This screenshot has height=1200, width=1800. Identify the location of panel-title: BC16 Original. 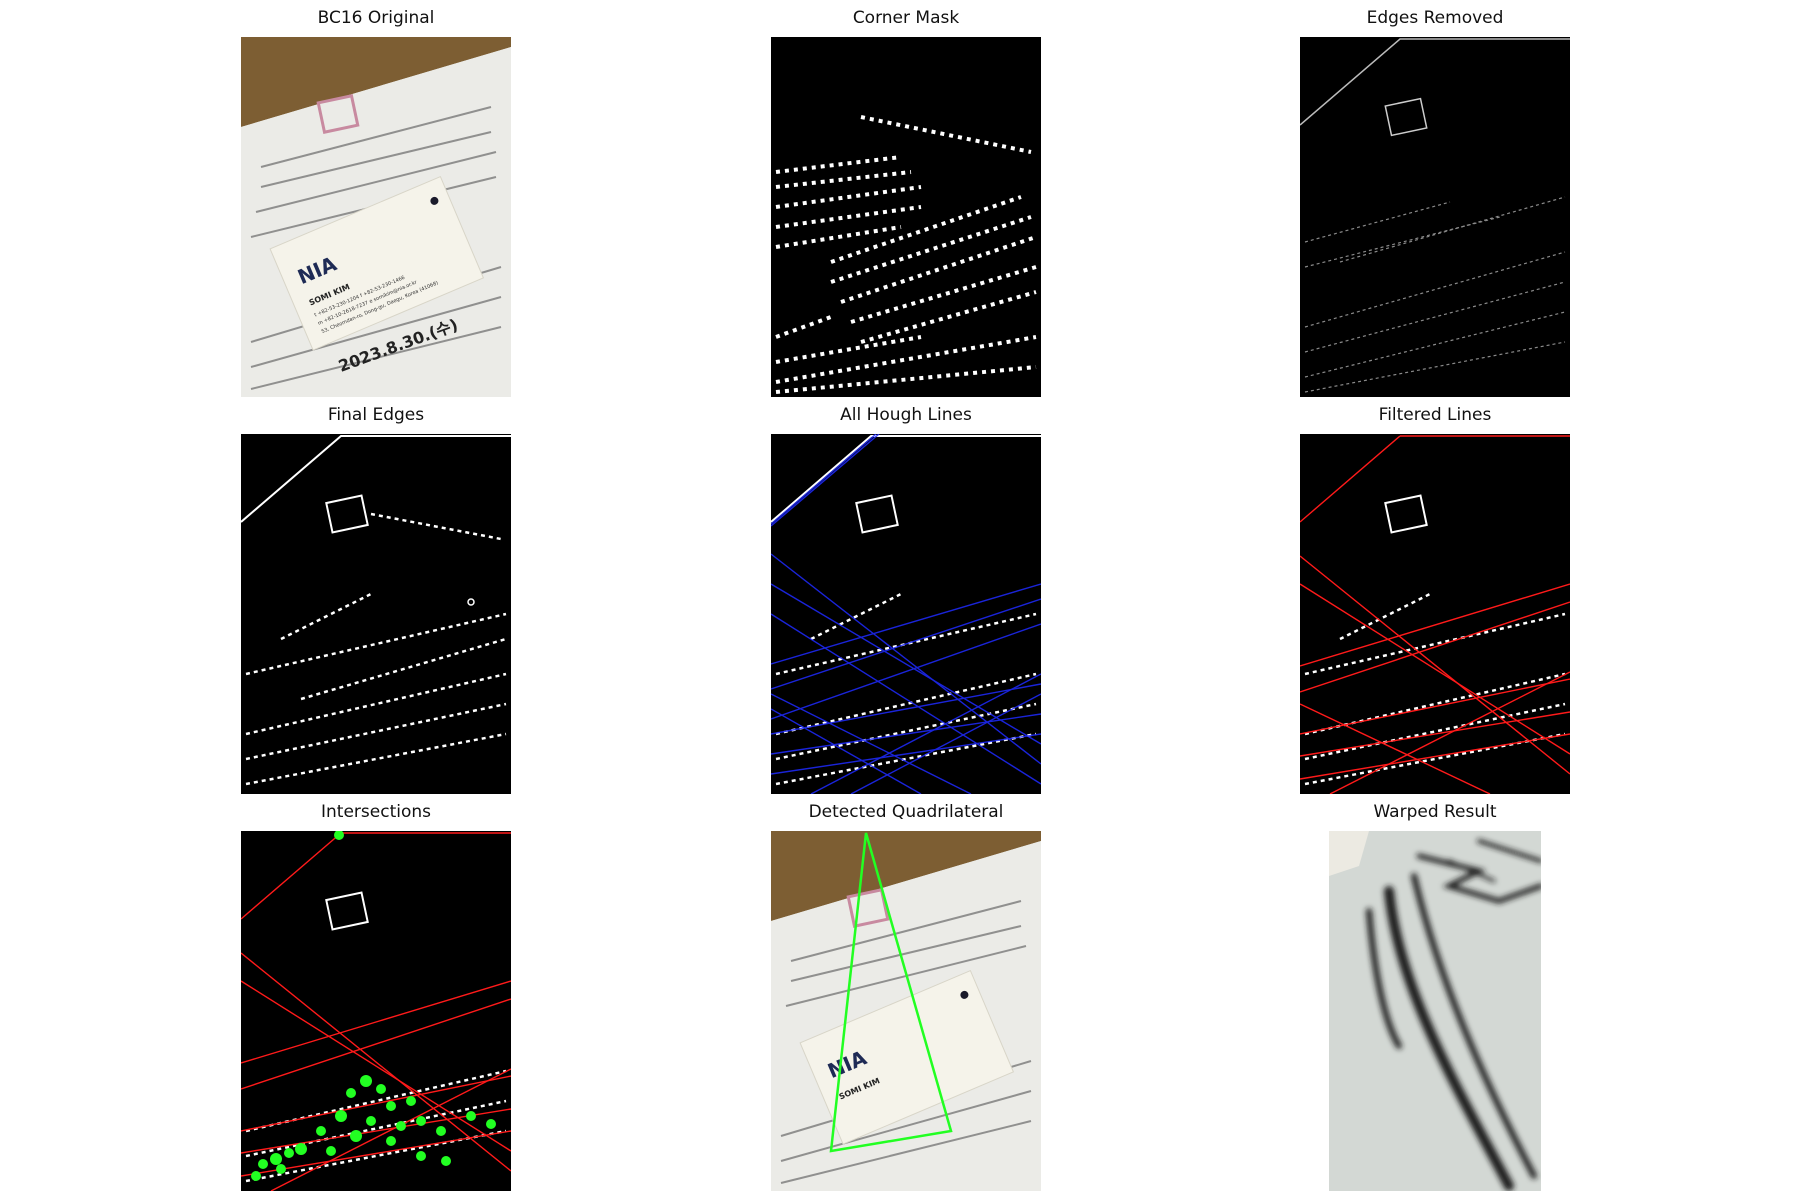
(376, 18).